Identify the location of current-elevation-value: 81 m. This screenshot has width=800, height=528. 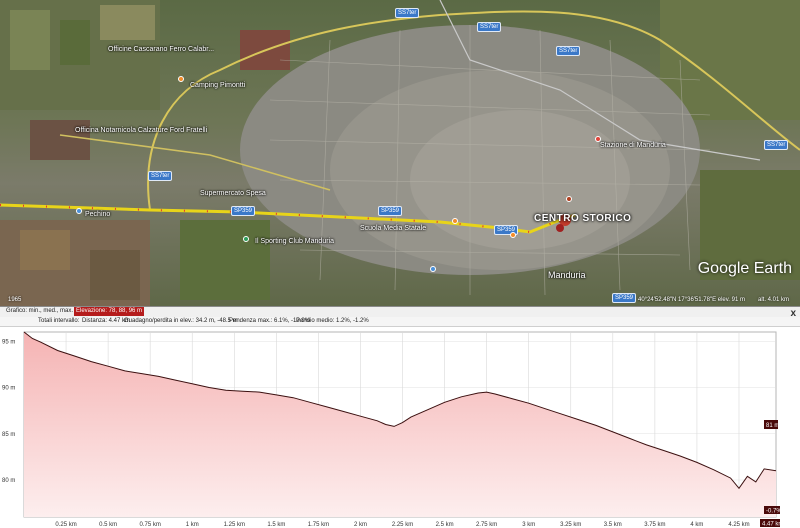
(772, 426).